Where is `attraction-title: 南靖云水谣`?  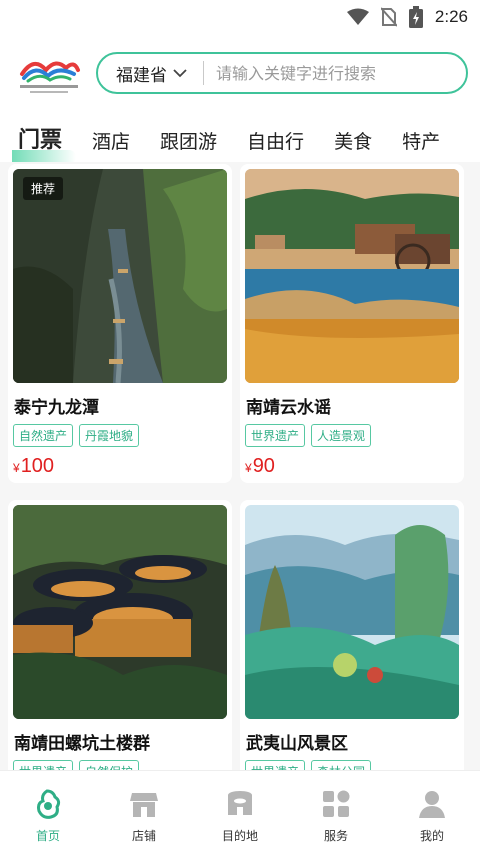
attraction-title: 南靖云水谣 is located at coordinates (288, 408).